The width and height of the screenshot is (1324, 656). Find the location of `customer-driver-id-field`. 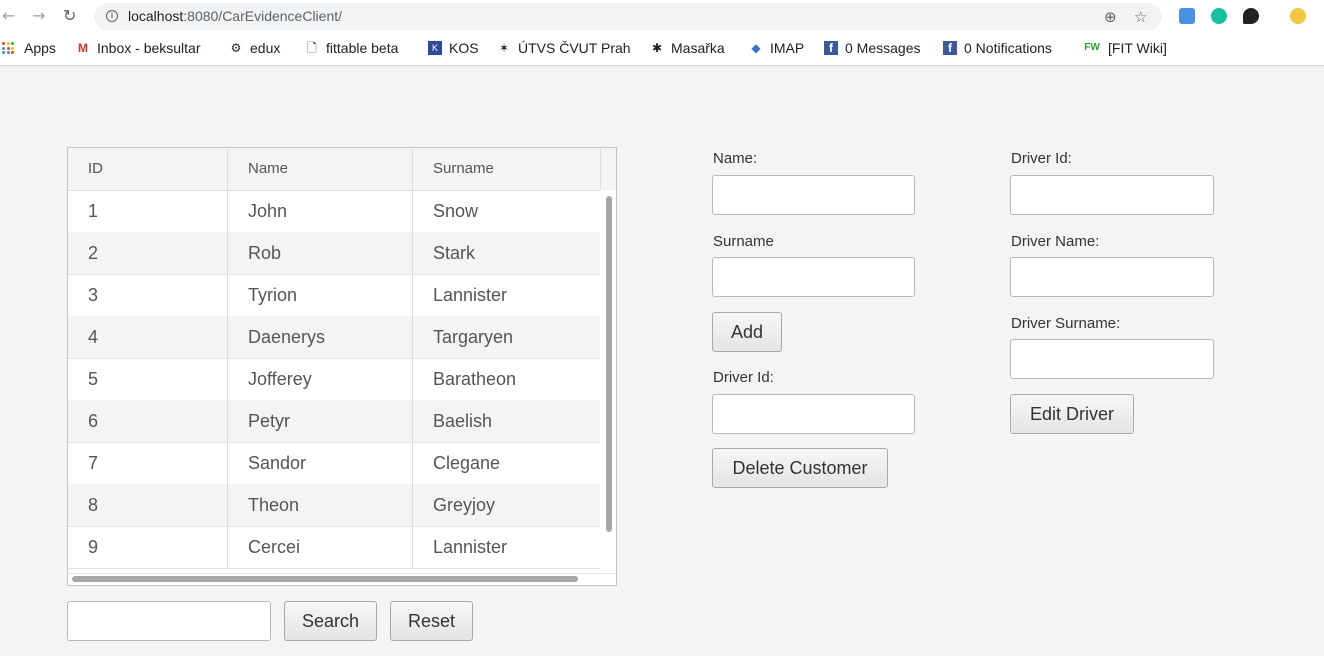

customer-driver-id-field is located at coordinates (813, 414).